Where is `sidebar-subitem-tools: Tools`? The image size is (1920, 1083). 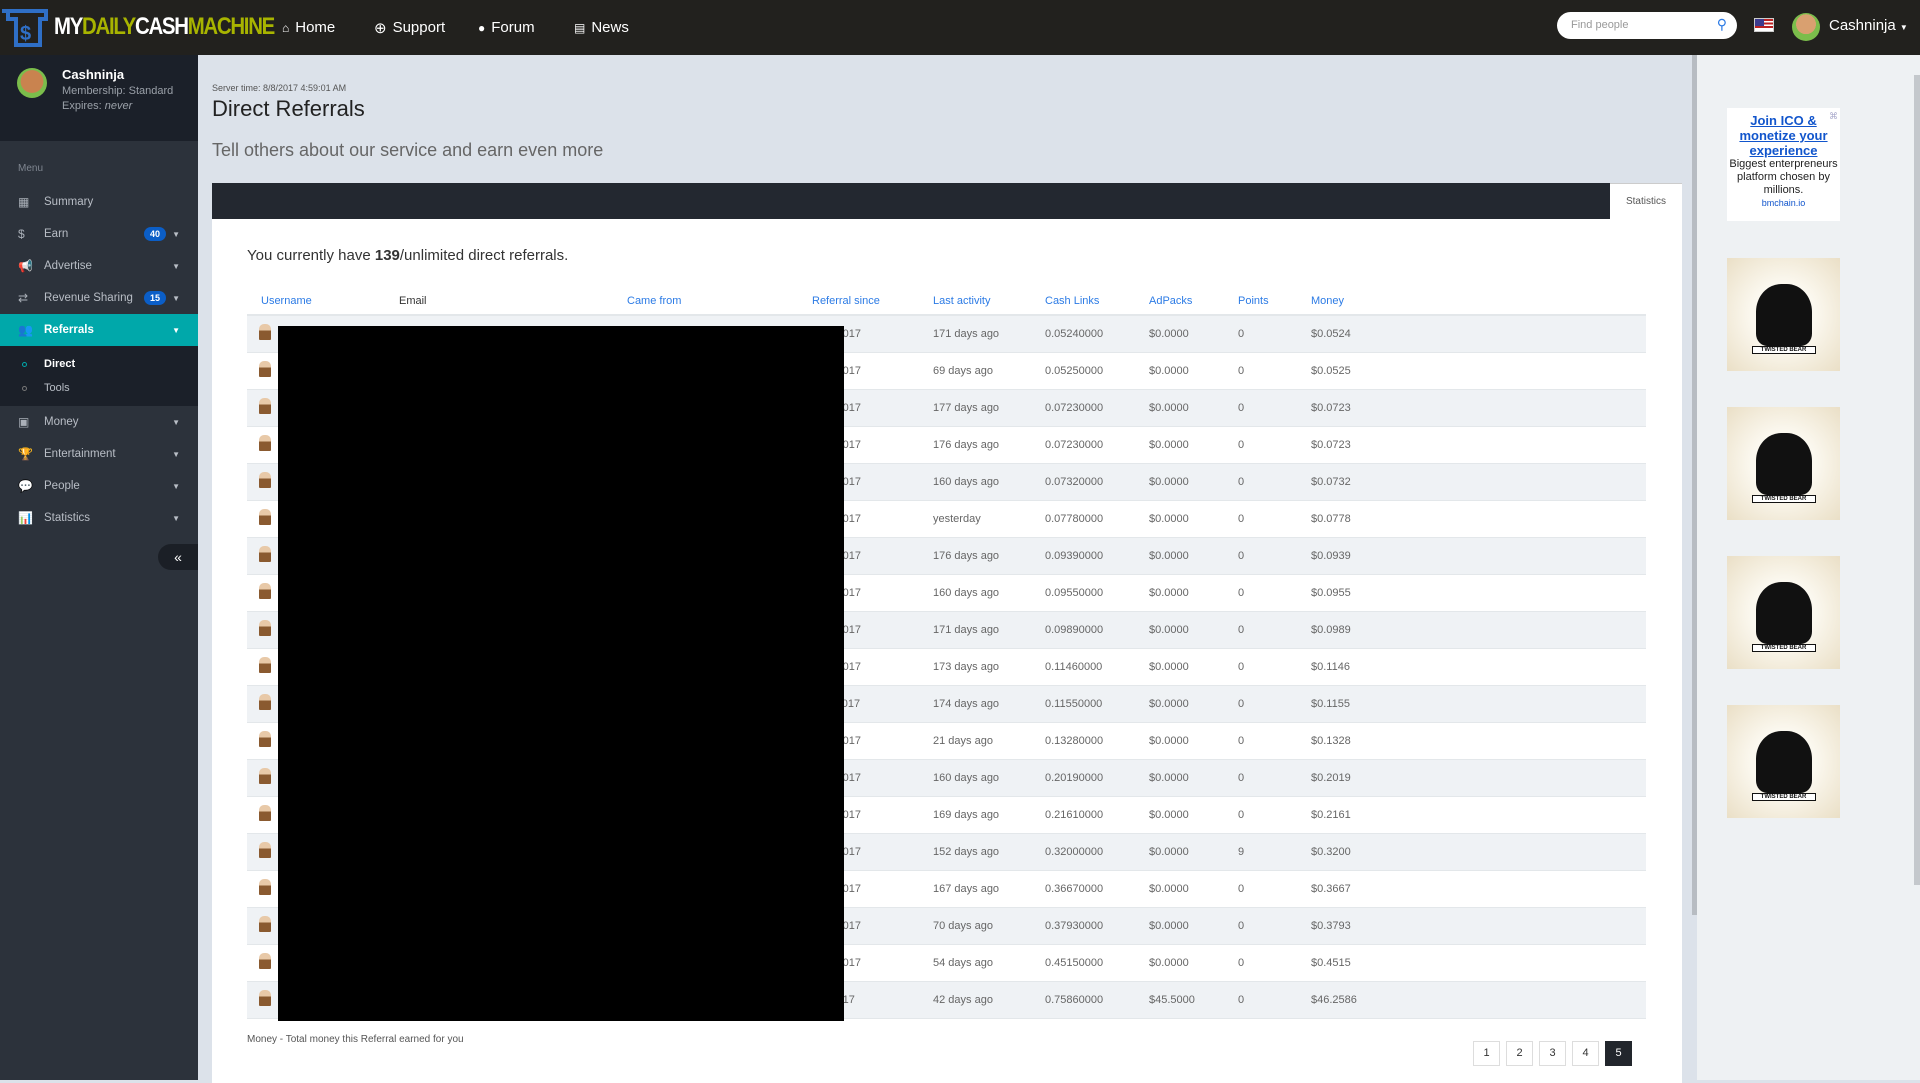
sidebar-subitem-tools: Tools is located at coordinates (99, 388).